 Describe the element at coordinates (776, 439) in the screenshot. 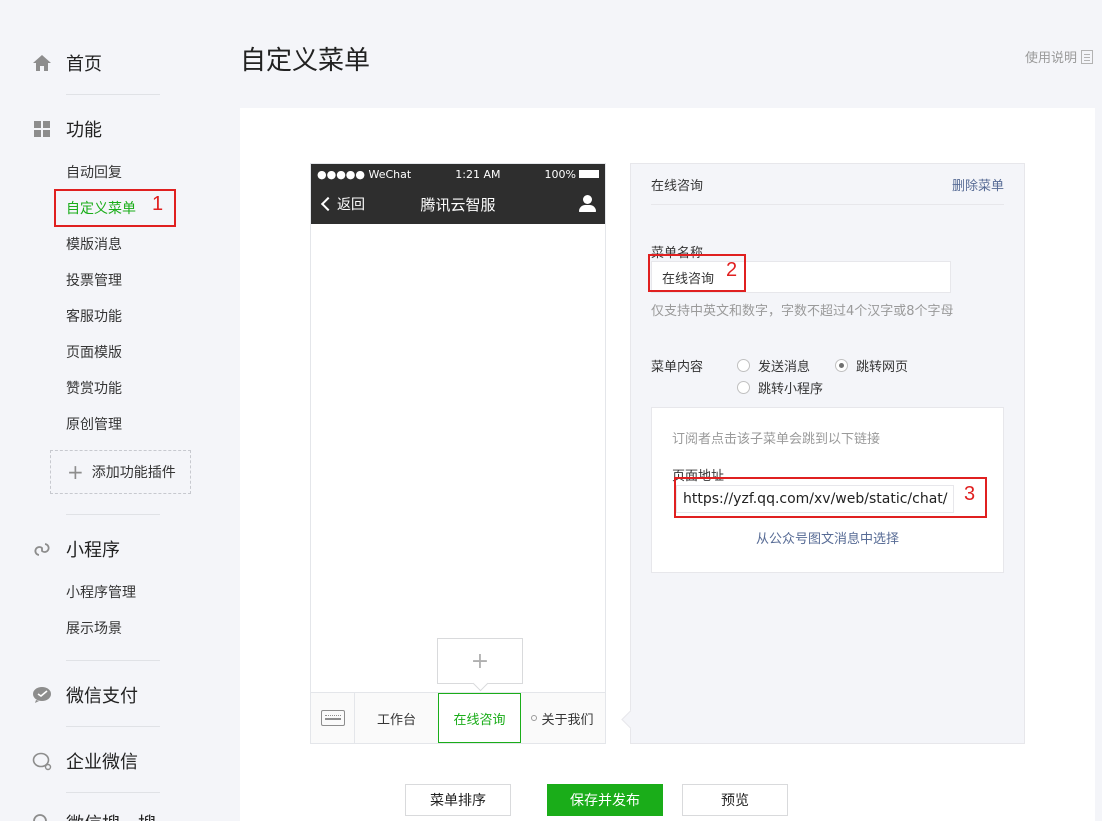

I see `url-description: 订阅者点击该子菜单会跳到以下链接` at that location.